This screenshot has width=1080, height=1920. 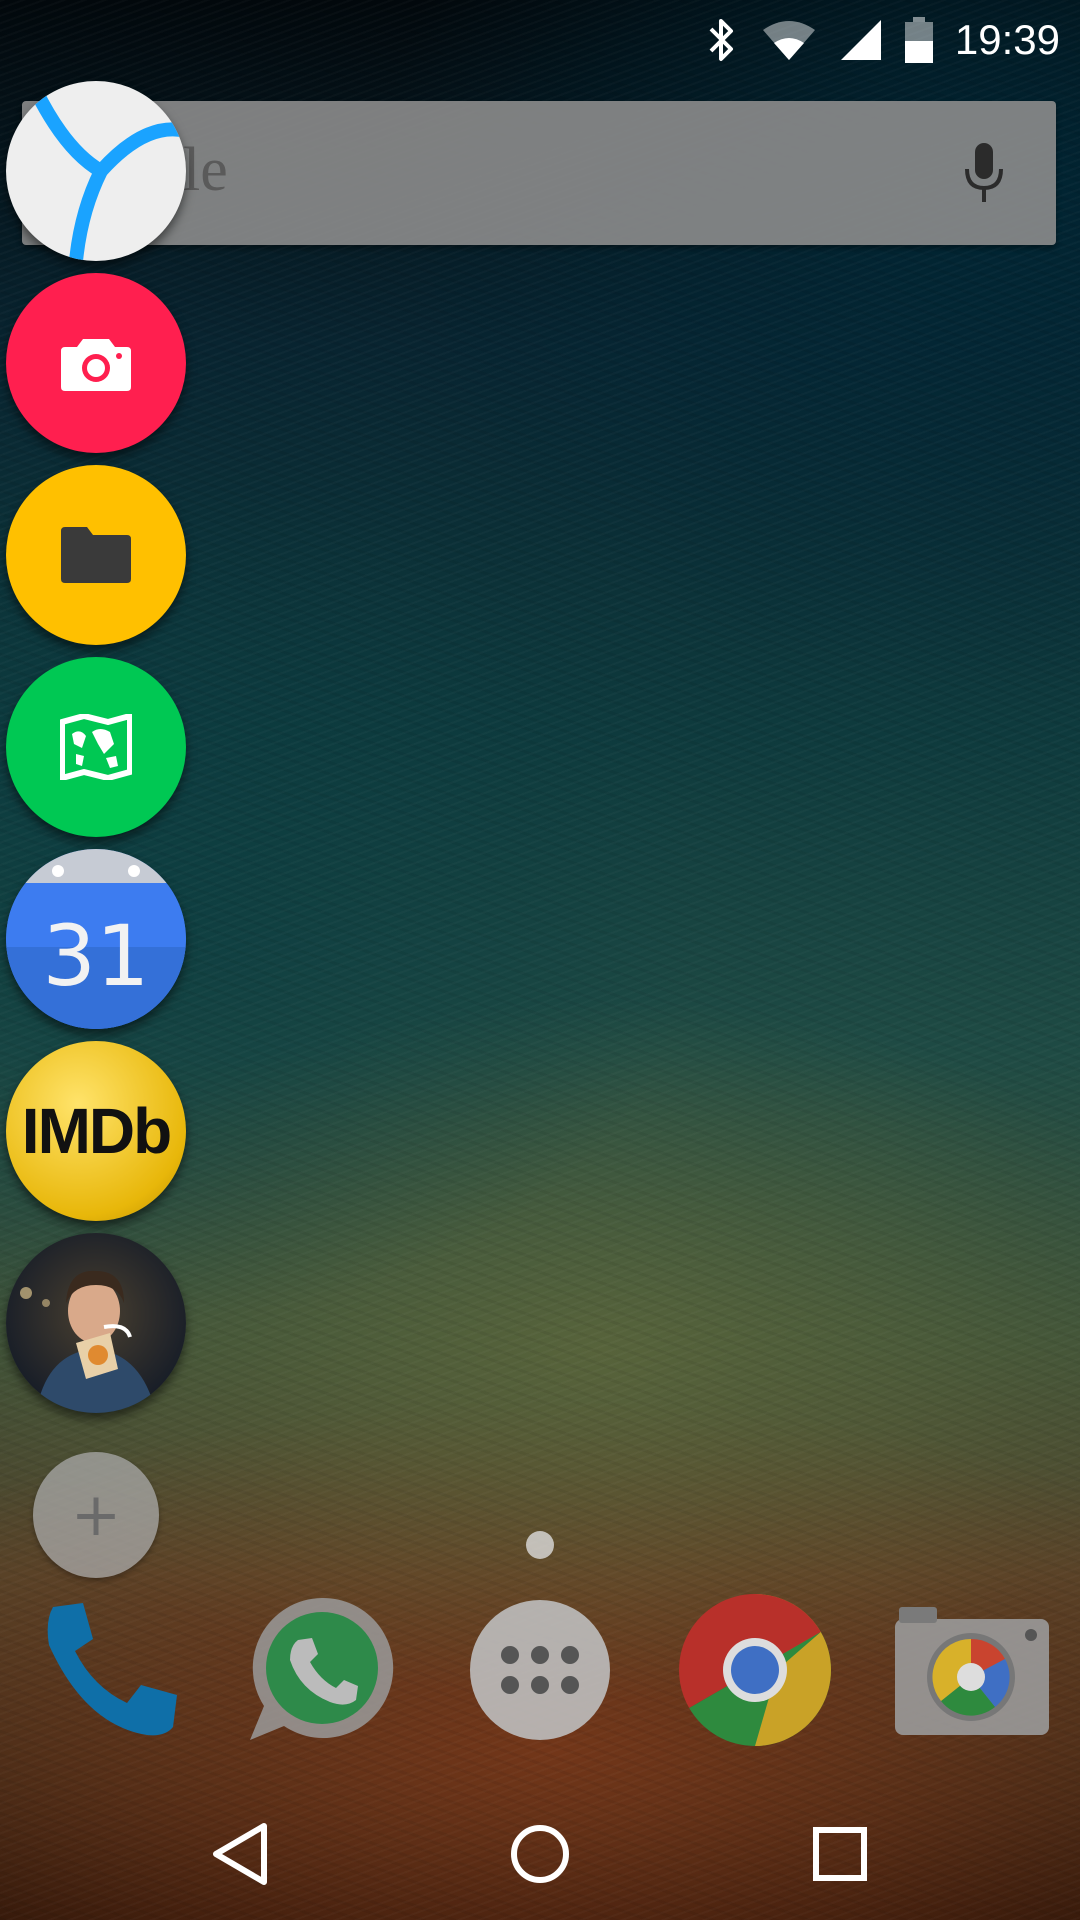 What do you see at coordinates (96, 1515) in the screenshot?
I see `add-bubble-button: +` at bounding box center [96, 1515].